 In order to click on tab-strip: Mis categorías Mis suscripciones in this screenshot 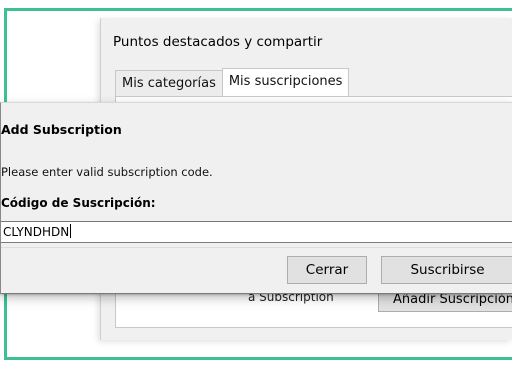, I will do `click(232, 82)`.